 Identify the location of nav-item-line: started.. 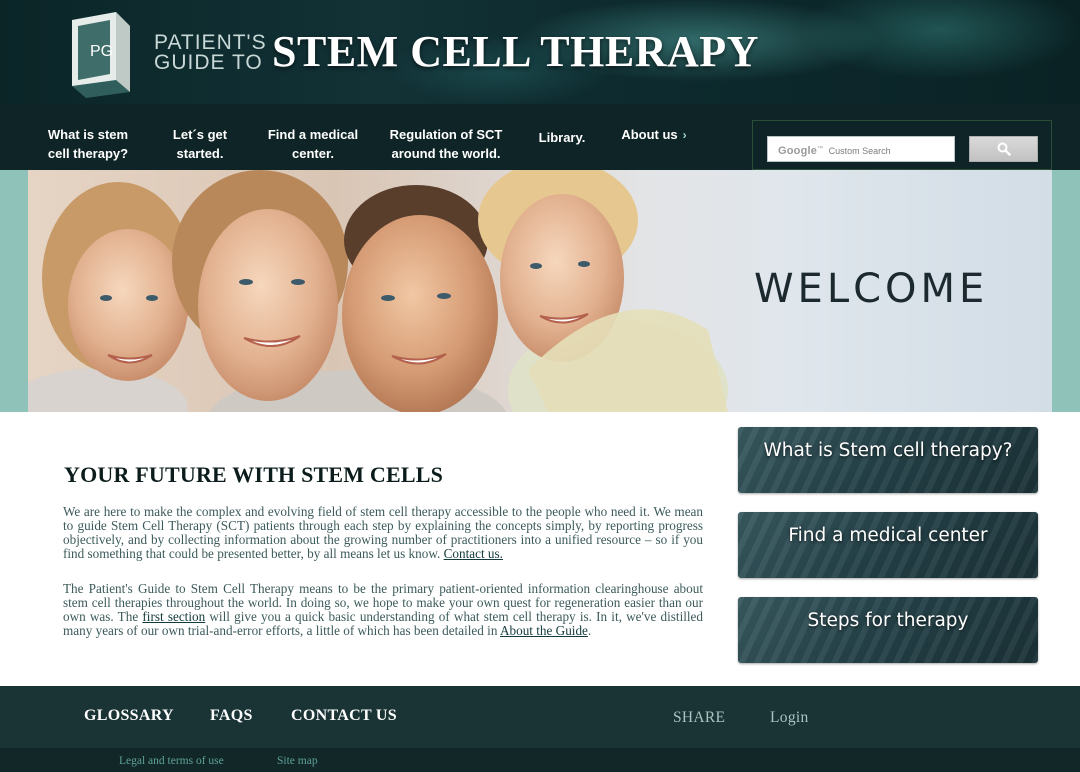
(200, 153).